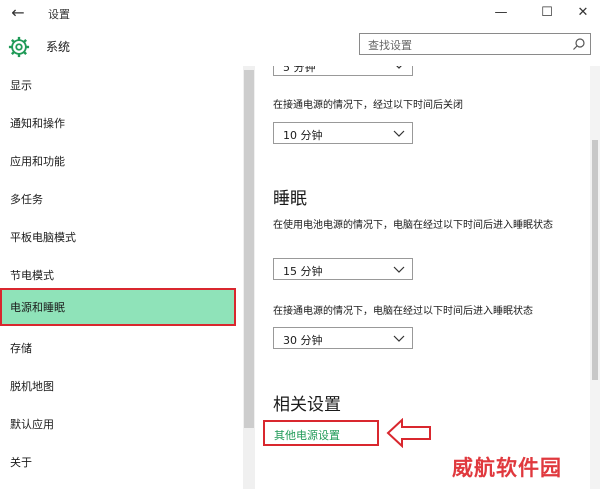  Describe the element at coordinates (21, 348) in the screenshot. I see `sidebar-item-label: 存储` at that location.